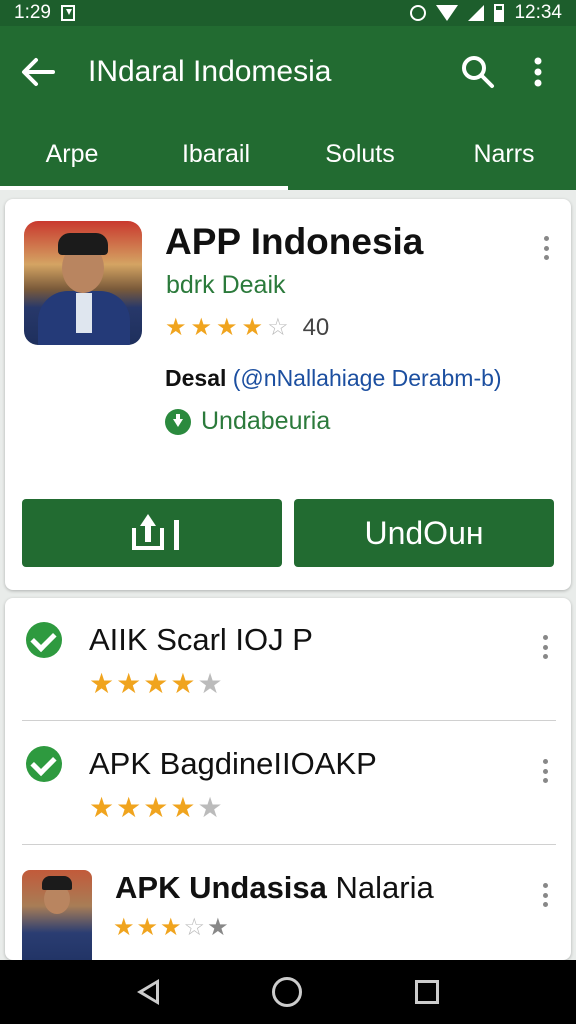 The image size is (576, 1024). What do you see at coordinates (546, 248) in the screenshot?
I see `card-more-button` at bounding box center [546, 248].